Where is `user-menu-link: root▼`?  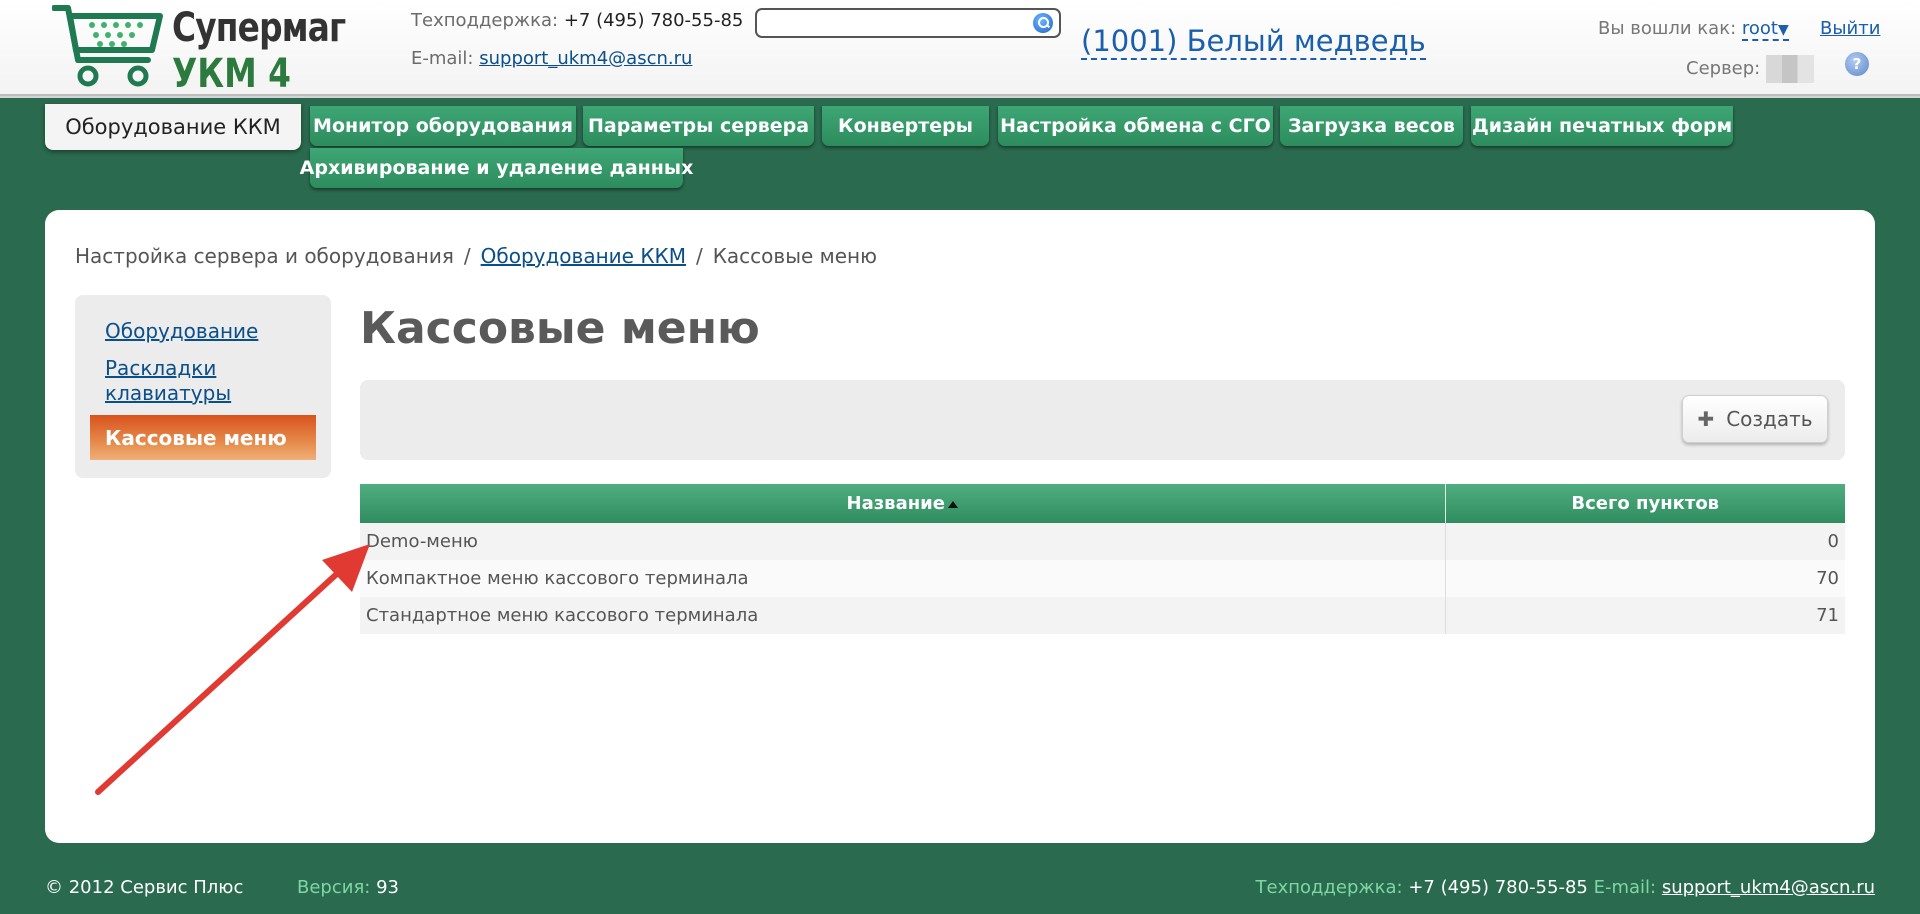
user-menu-link: root▼ is located at coordinates (1765, 29).